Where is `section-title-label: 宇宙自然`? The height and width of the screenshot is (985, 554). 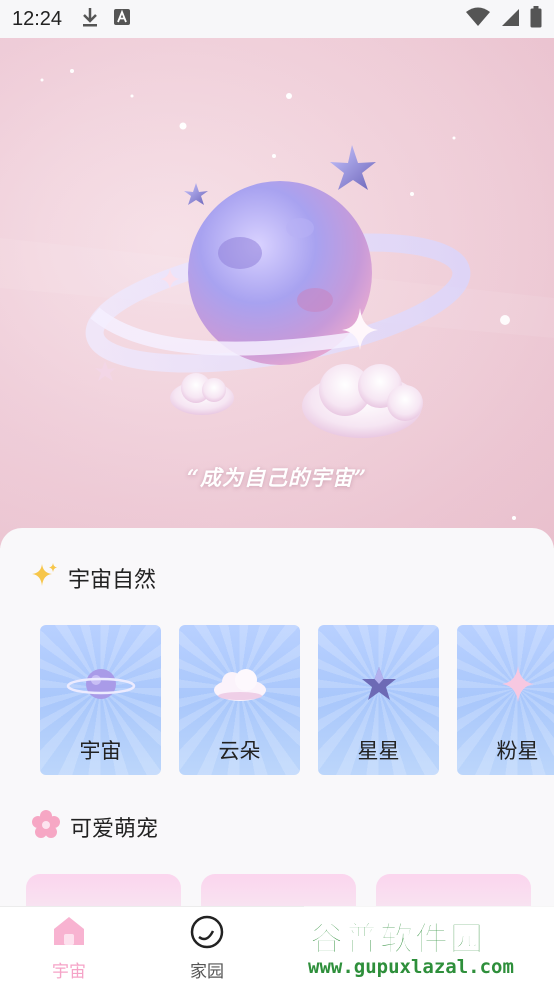 section-title-label: 宇宙自然 is located at coordinates (112, 580).